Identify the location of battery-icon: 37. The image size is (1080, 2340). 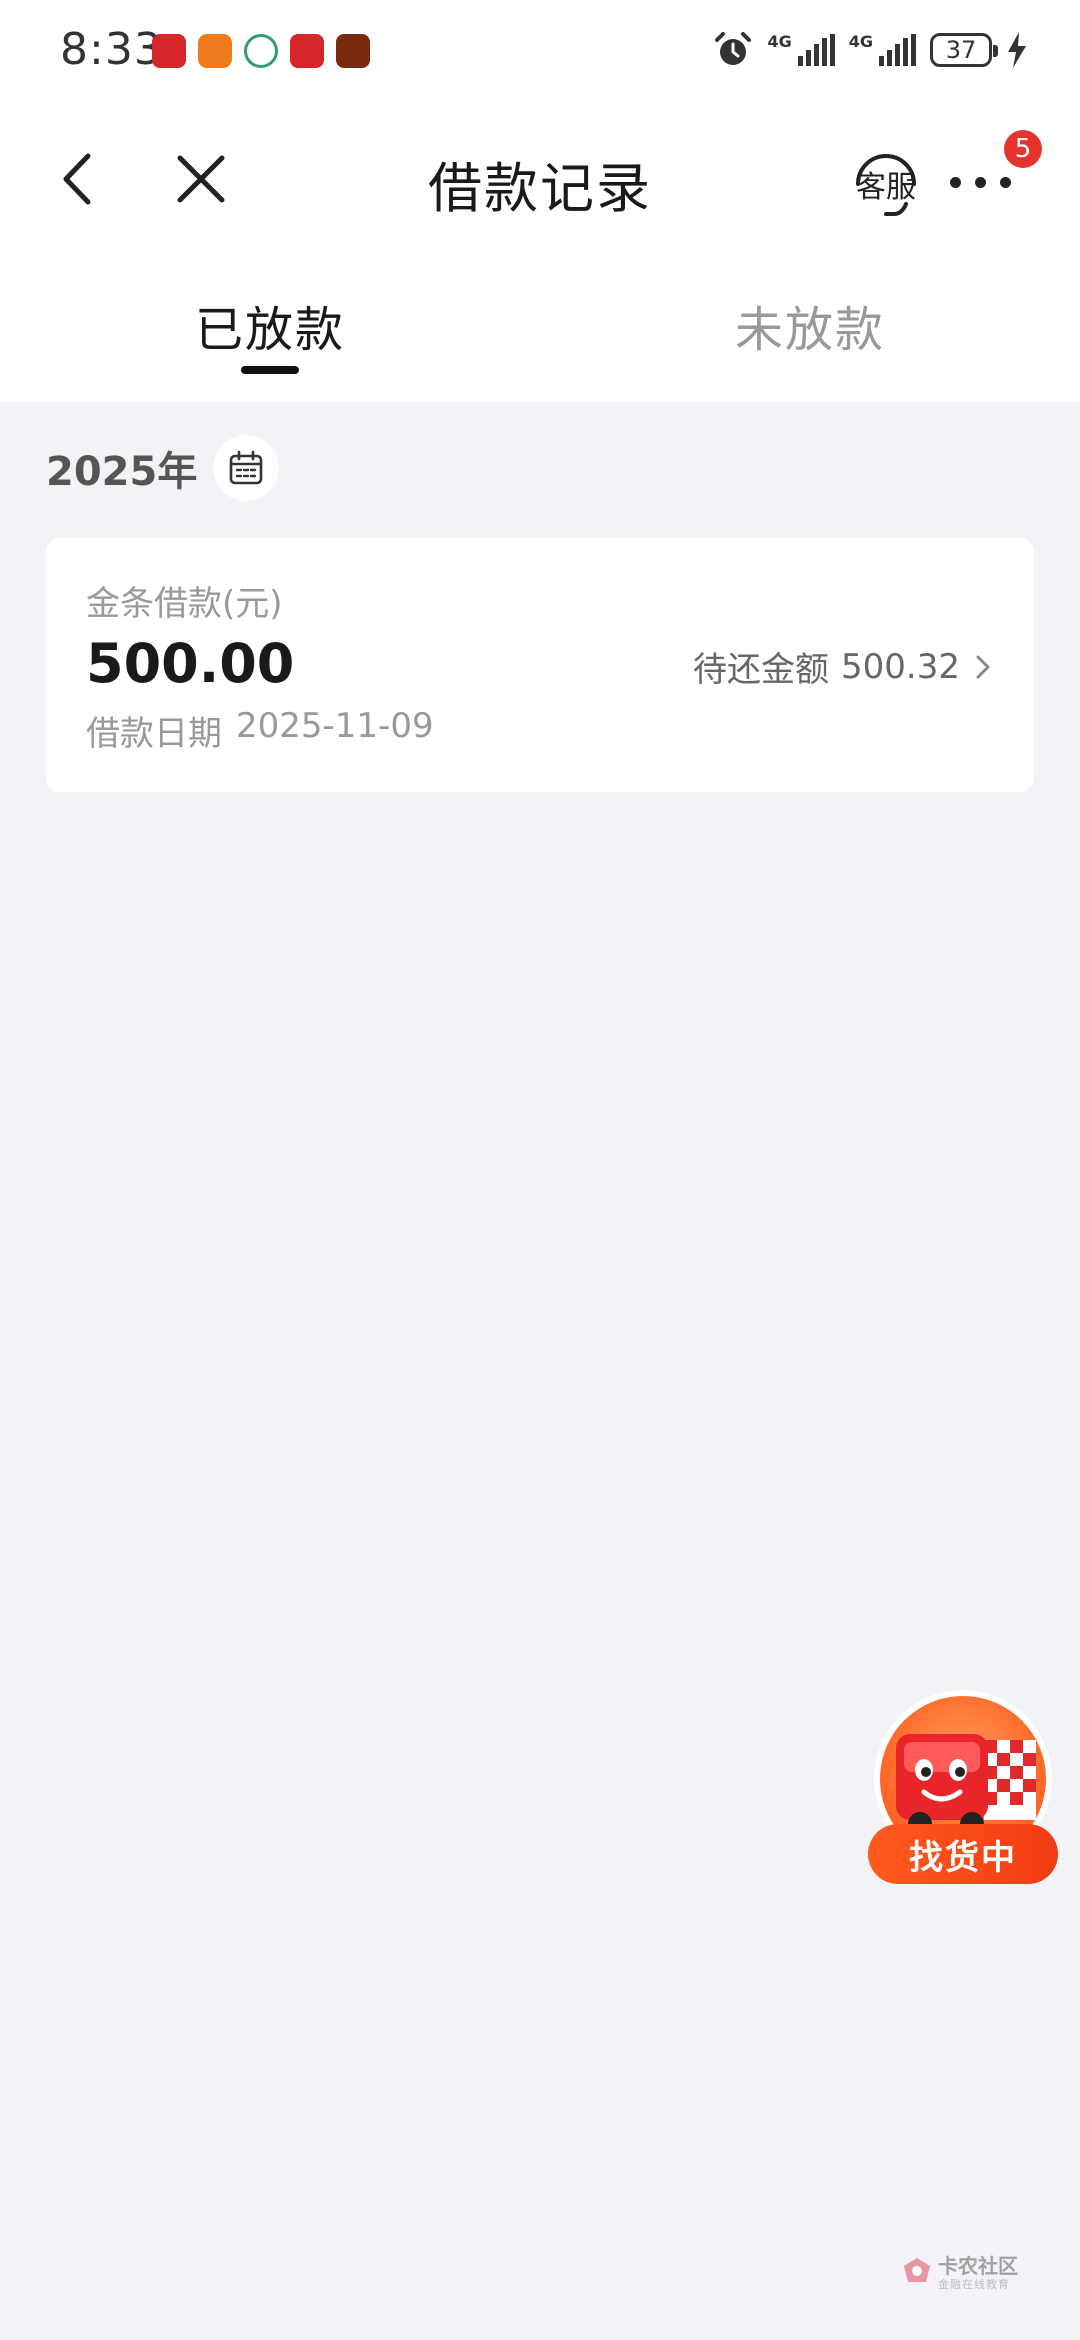
(964, 50).